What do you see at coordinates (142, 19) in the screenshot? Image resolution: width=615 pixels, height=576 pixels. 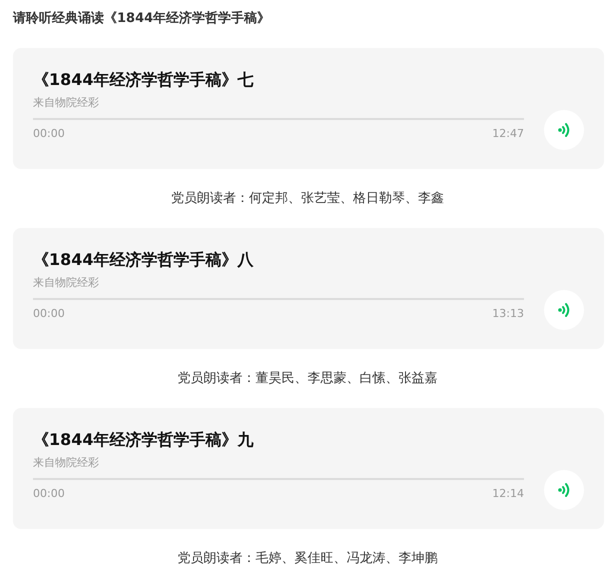 I see `page-heading: 请聆听经典诵读《1844年经济学哲学手稿》` at bounding box center [142, 19].